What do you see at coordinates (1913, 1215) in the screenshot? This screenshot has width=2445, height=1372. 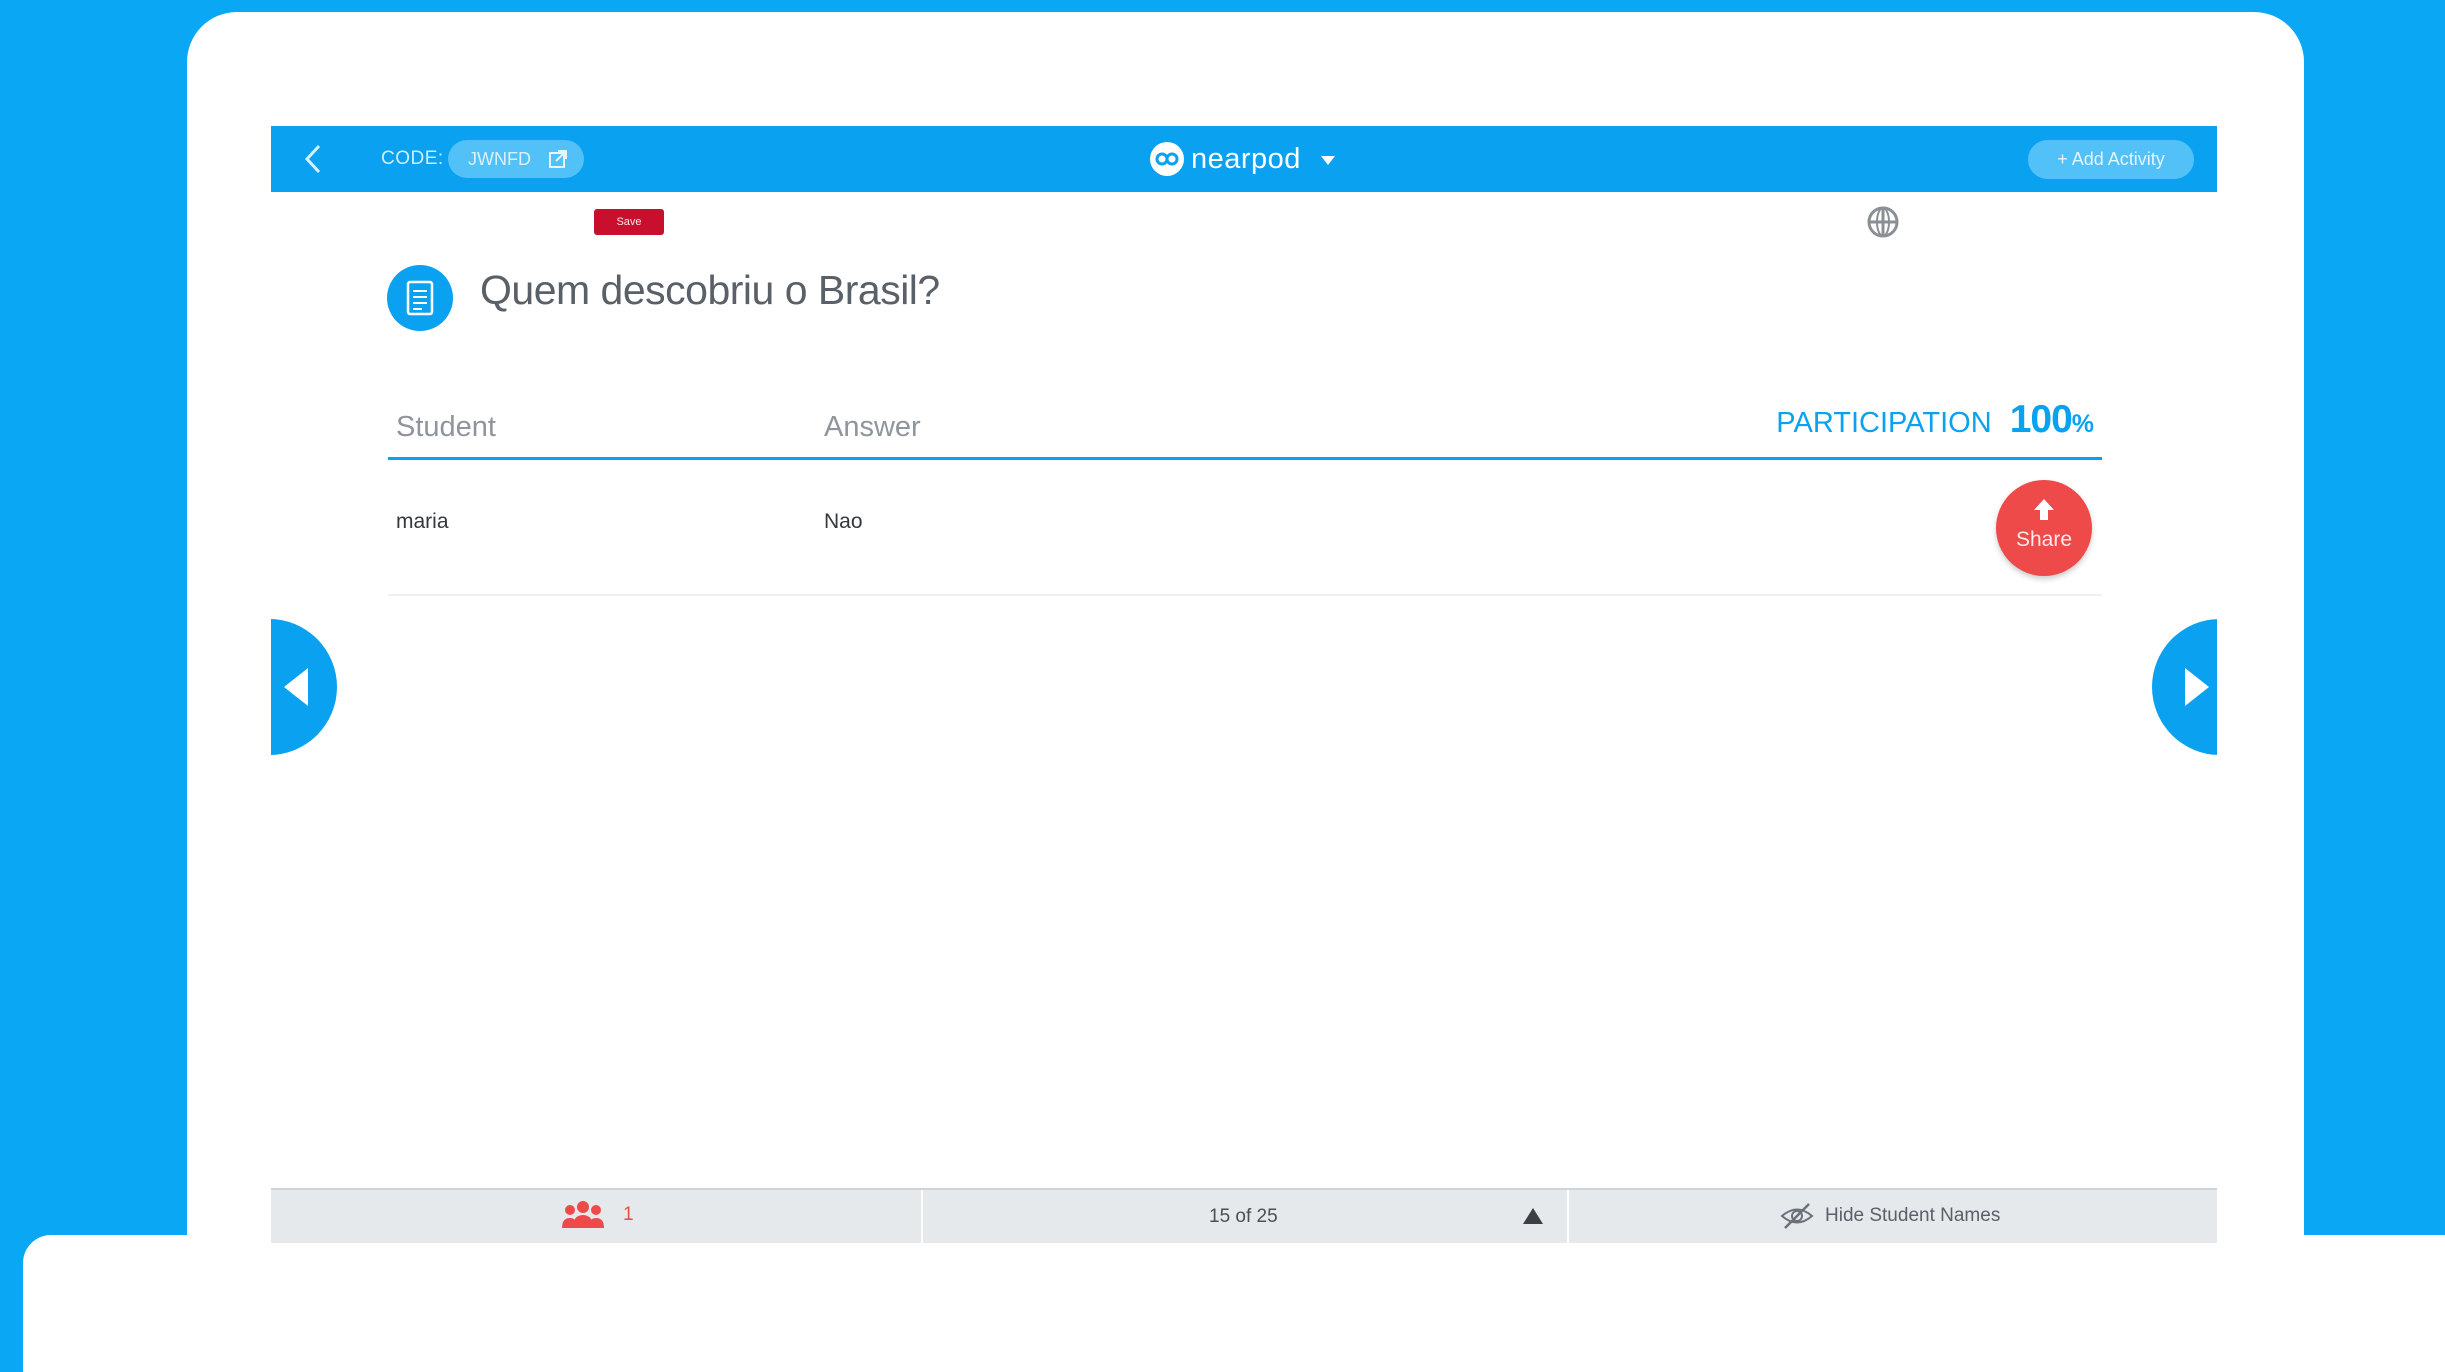 I see `hide-names-label: Hide Student Names` at bounding box center [1913, 1215].